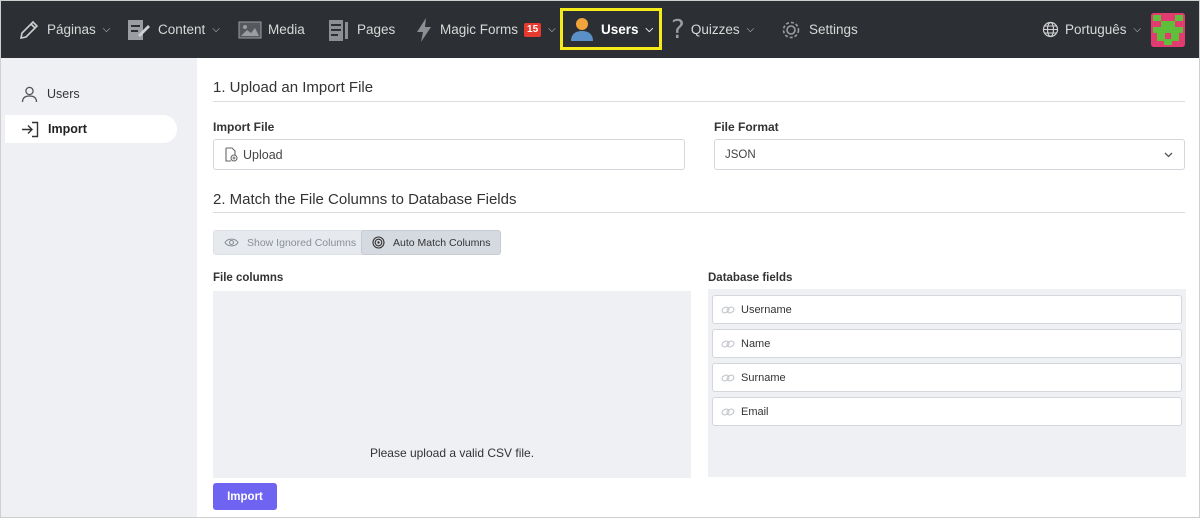 The width and height of the screenshot is (1200, 518). Describe the element at coordinates (947, 377) in the screenshot. I see `database-field-item: Surname` at that location.